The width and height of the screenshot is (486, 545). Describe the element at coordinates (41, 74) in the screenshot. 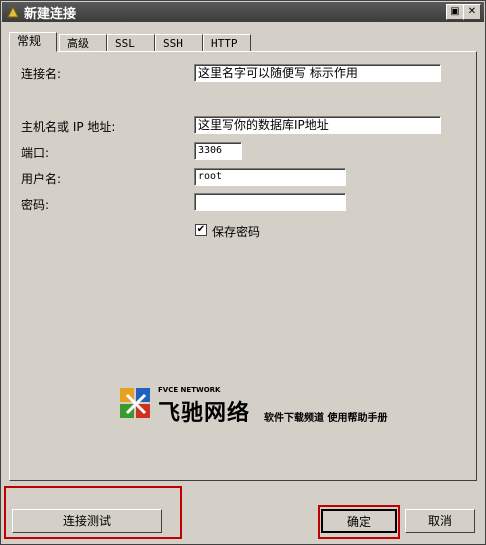

I see `connection-name-label: 连接名:` at that location.